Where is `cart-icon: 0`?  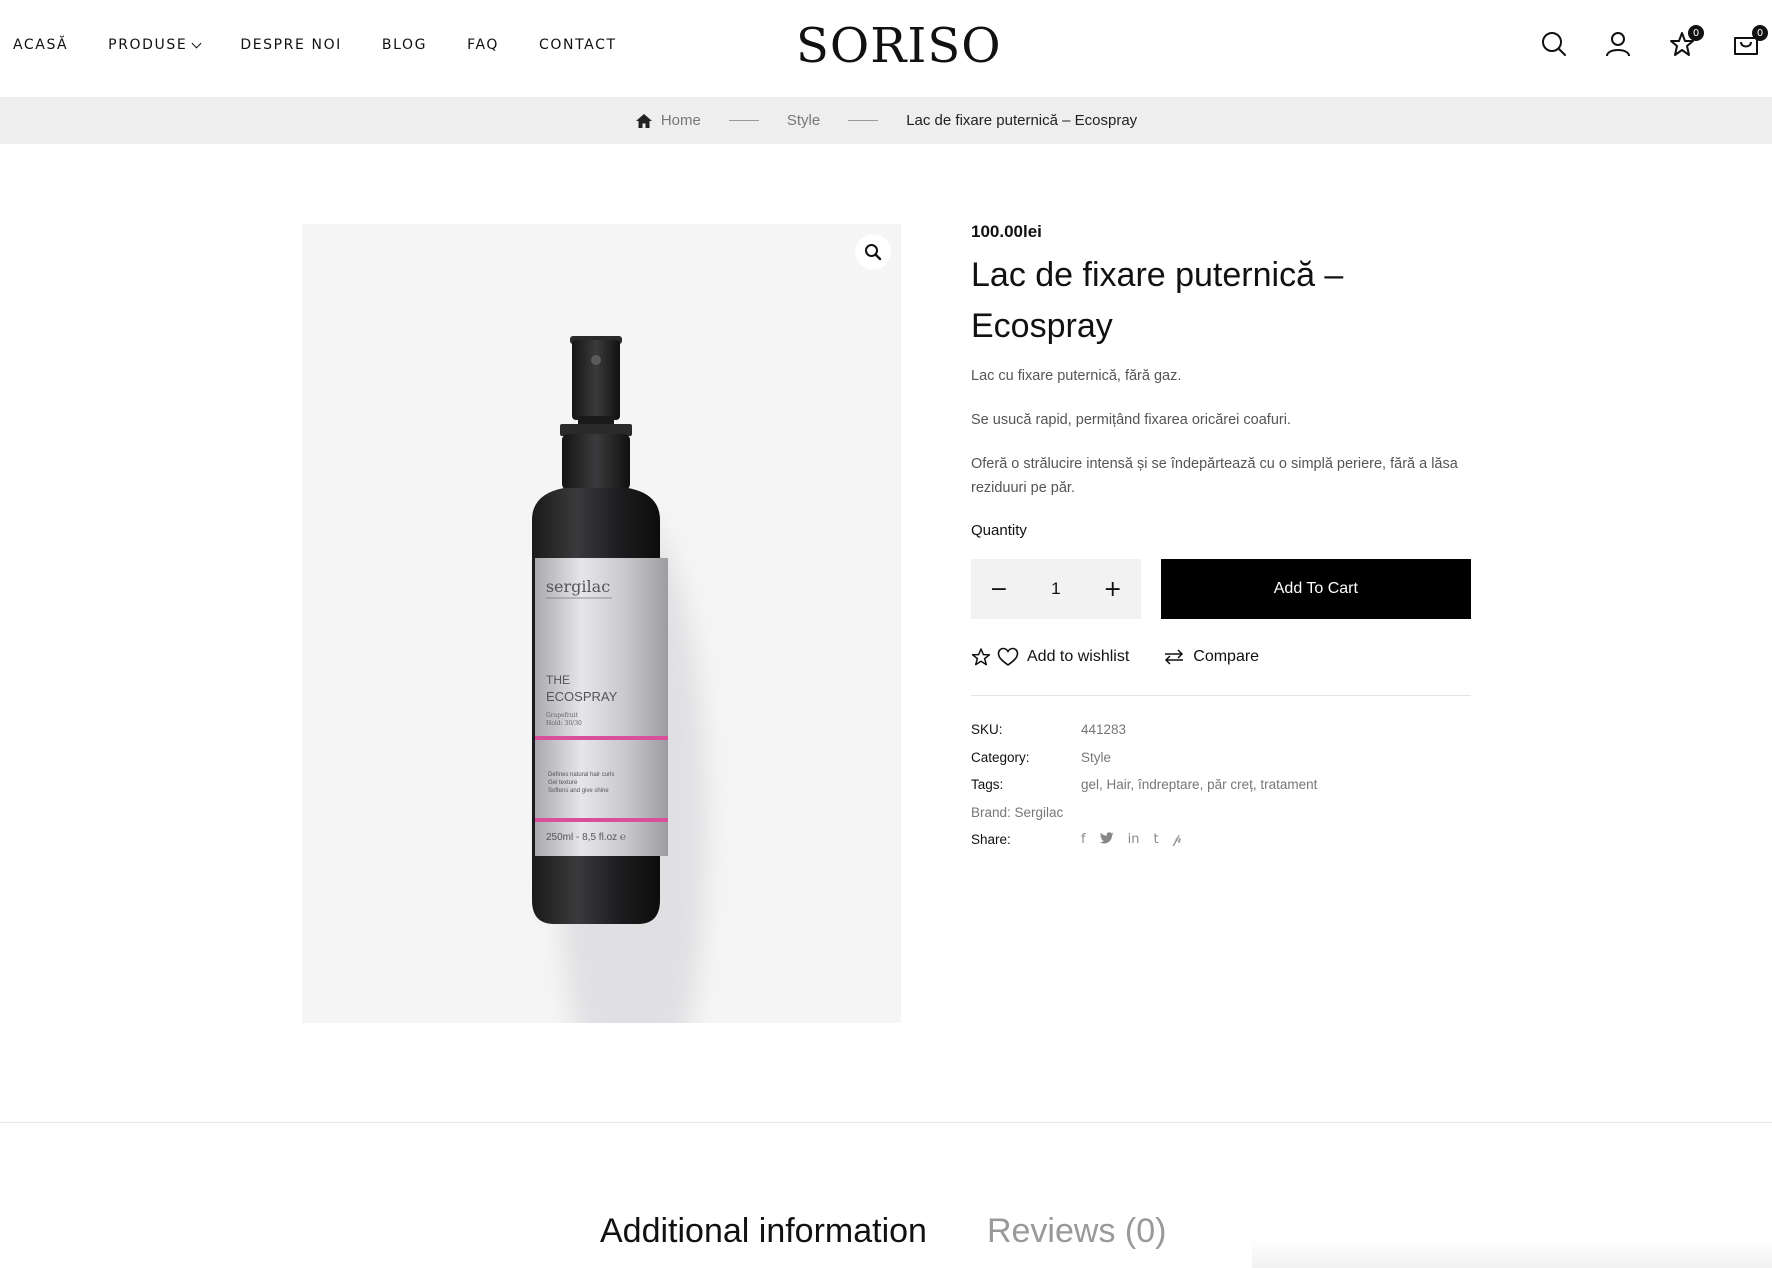 cart-icon: 0 is located at coordinates (1750, 41).